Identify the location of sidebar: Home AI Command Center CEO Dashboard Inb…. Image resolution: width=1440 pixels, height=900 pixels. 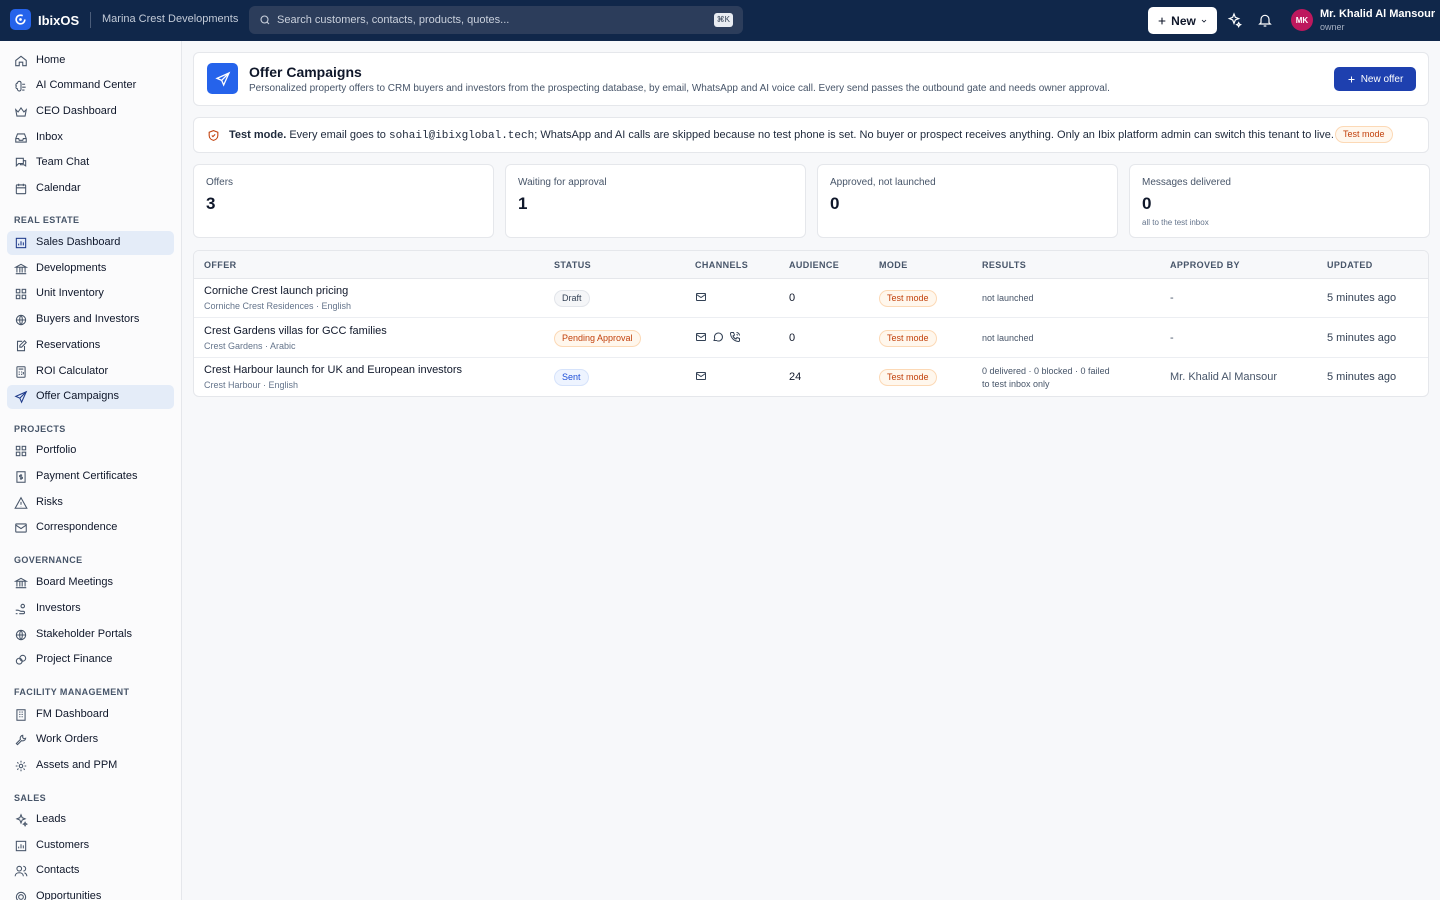
(91, 470).